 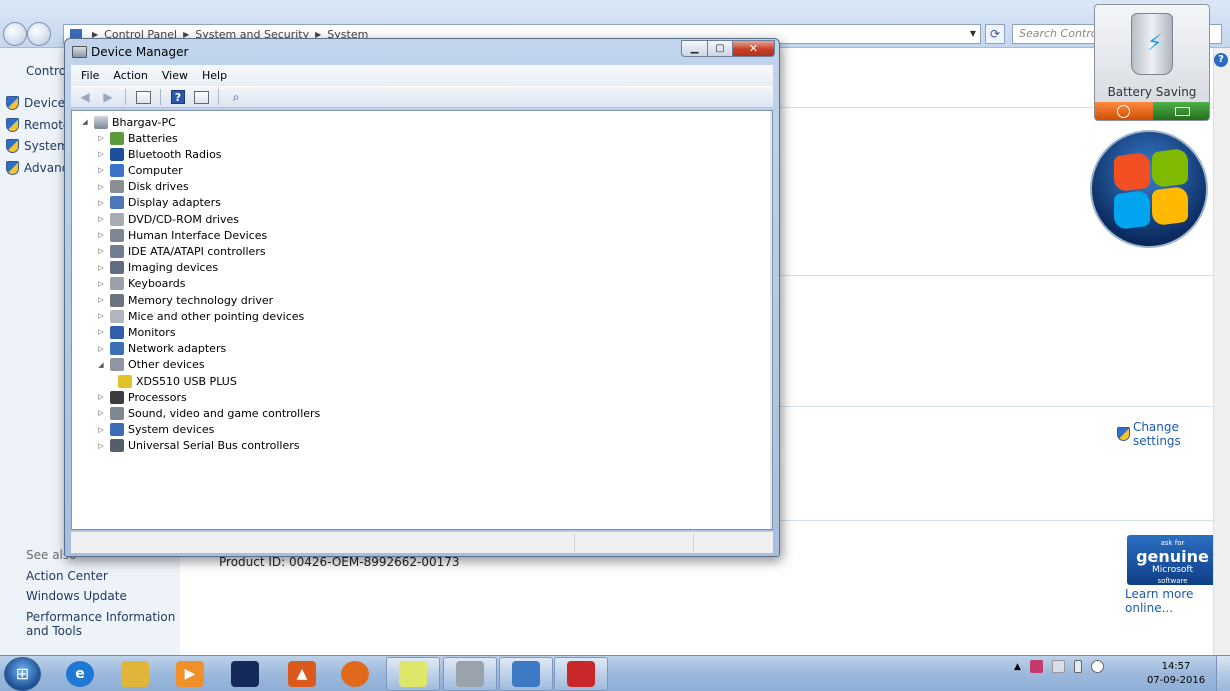 I want to click on taskbar-internet-explorer-button: e, so click(x=80, y=674).